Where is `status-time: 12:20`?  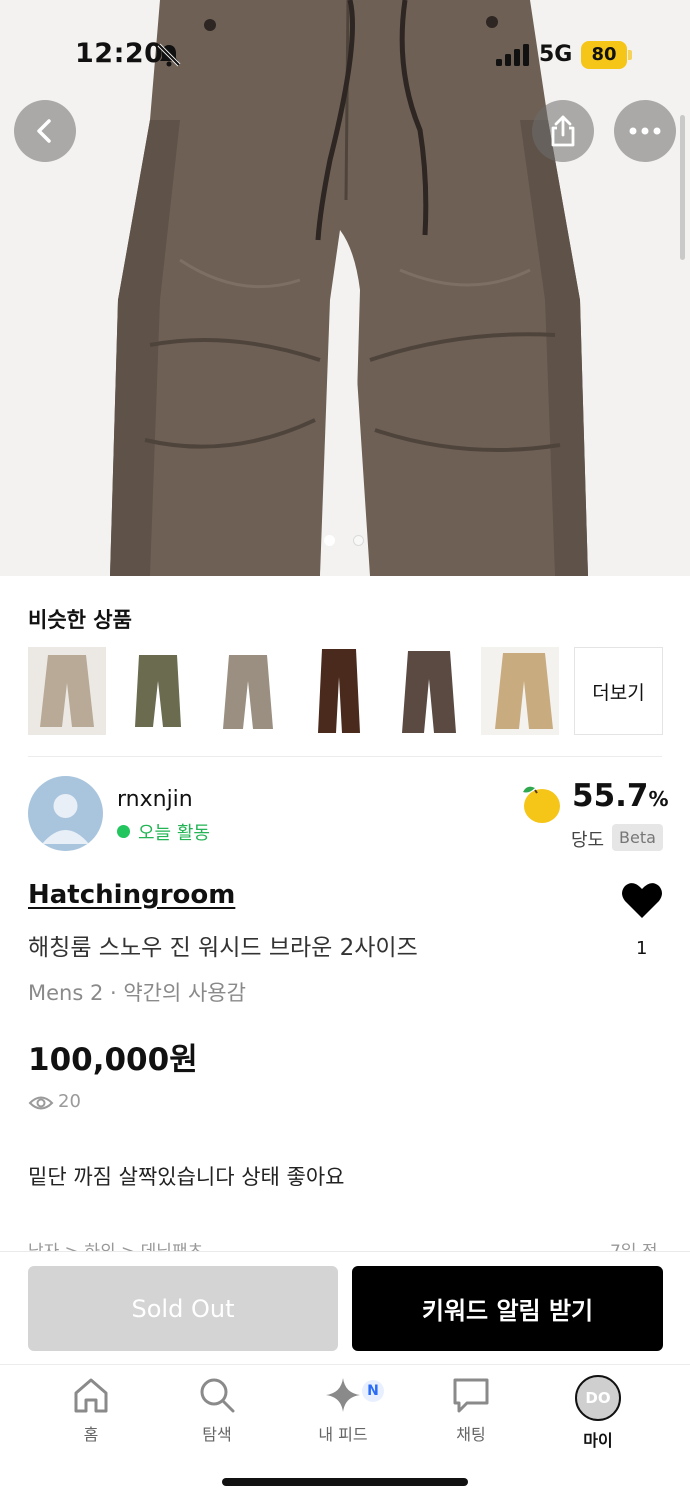 status-time: 12:20 is located at coordinates (119, 53).